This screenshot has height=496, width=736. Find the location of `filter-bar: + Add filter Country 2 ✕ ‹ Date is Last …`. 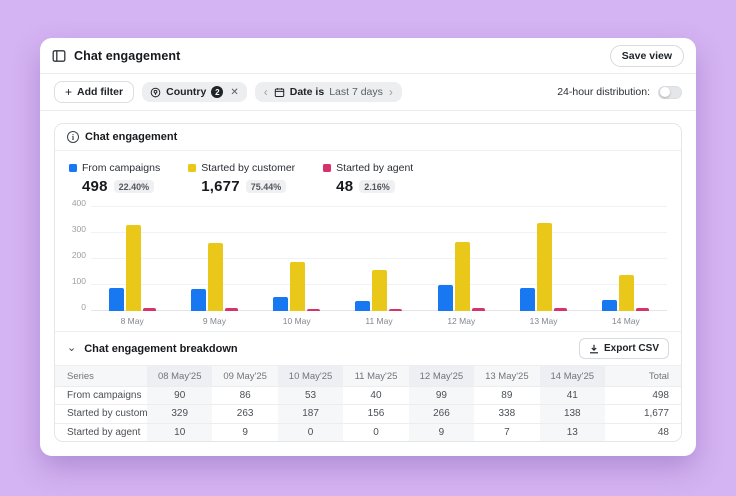

filter-bar: + Add filter Country 2 ✕ ‹ Date is Last … is located at coordinates (368, 92).